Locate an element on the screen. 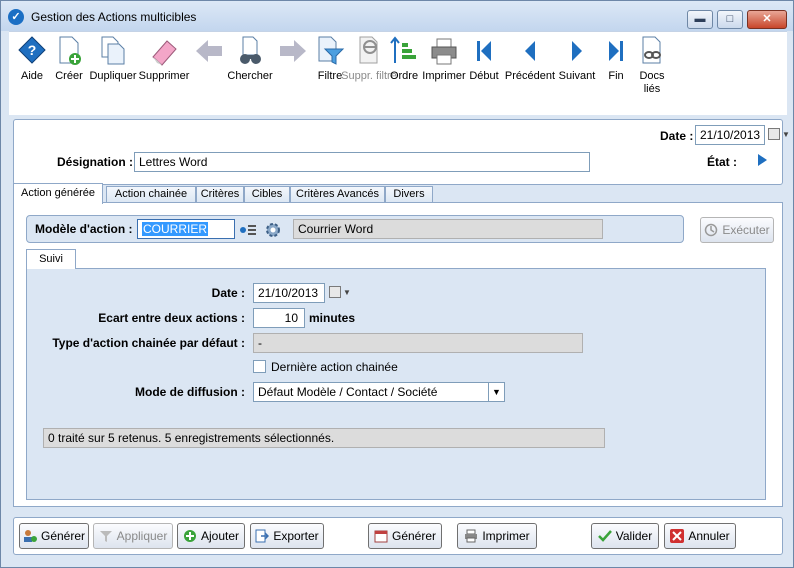 This screenshot has height=568, width=794. print-bottom-button: Imprimer is located at coordinates (497, 536).